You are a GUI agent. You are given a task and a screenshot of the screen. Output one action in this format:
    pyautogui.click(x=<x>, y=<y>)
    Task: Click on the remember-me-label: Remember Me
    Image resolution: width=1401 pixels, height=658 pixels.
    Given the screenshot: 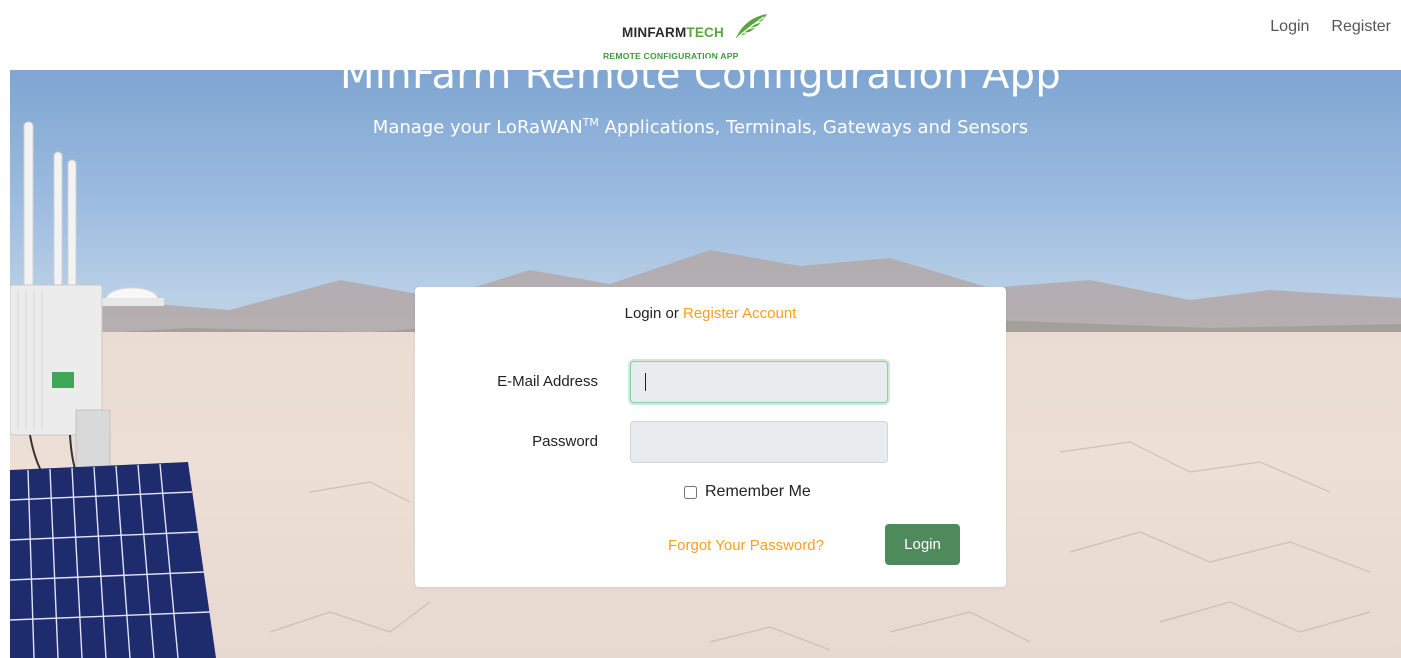 What is the action you would take?
    pyautogui.click(x=758, y=491)
    